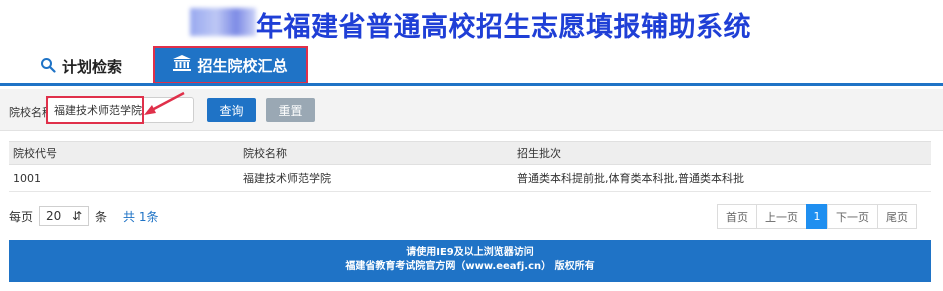 Image resolution: width=943 pixels, height=291 pixels. What do you see at coordinates (54, 216) in the screenshot?
I see `page-size-value: 20` at bounding box center [54, 216].